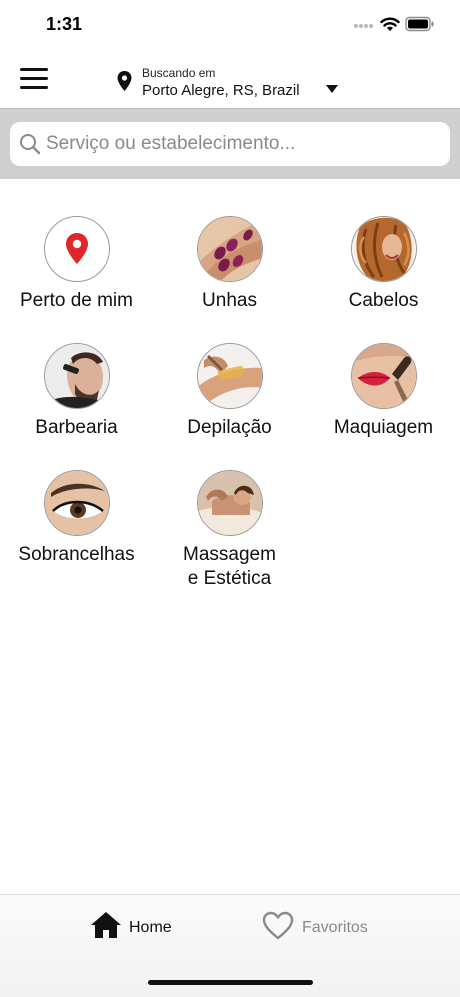 Image resolution: width=460 pixels, height=997 pixels. What do you see at coordinates (229, 503) in the screenshot?
I see `massage-photo` at bounding box center [229, 503].